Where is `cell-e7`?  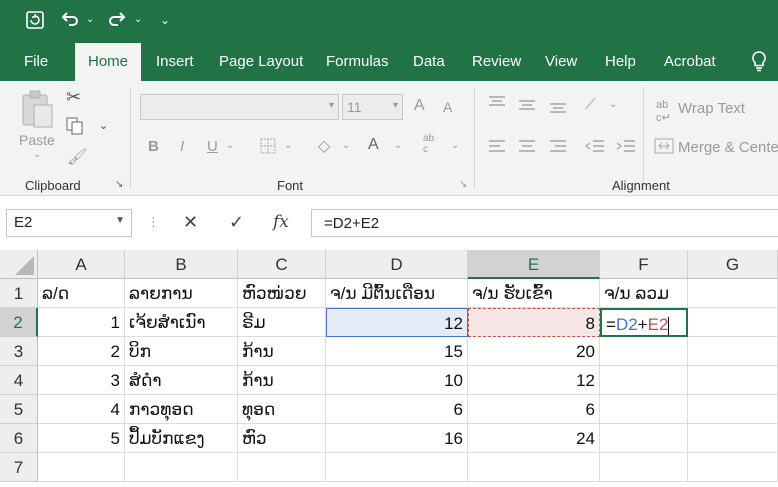
cell-e7 is located at coordinates (534, 467).